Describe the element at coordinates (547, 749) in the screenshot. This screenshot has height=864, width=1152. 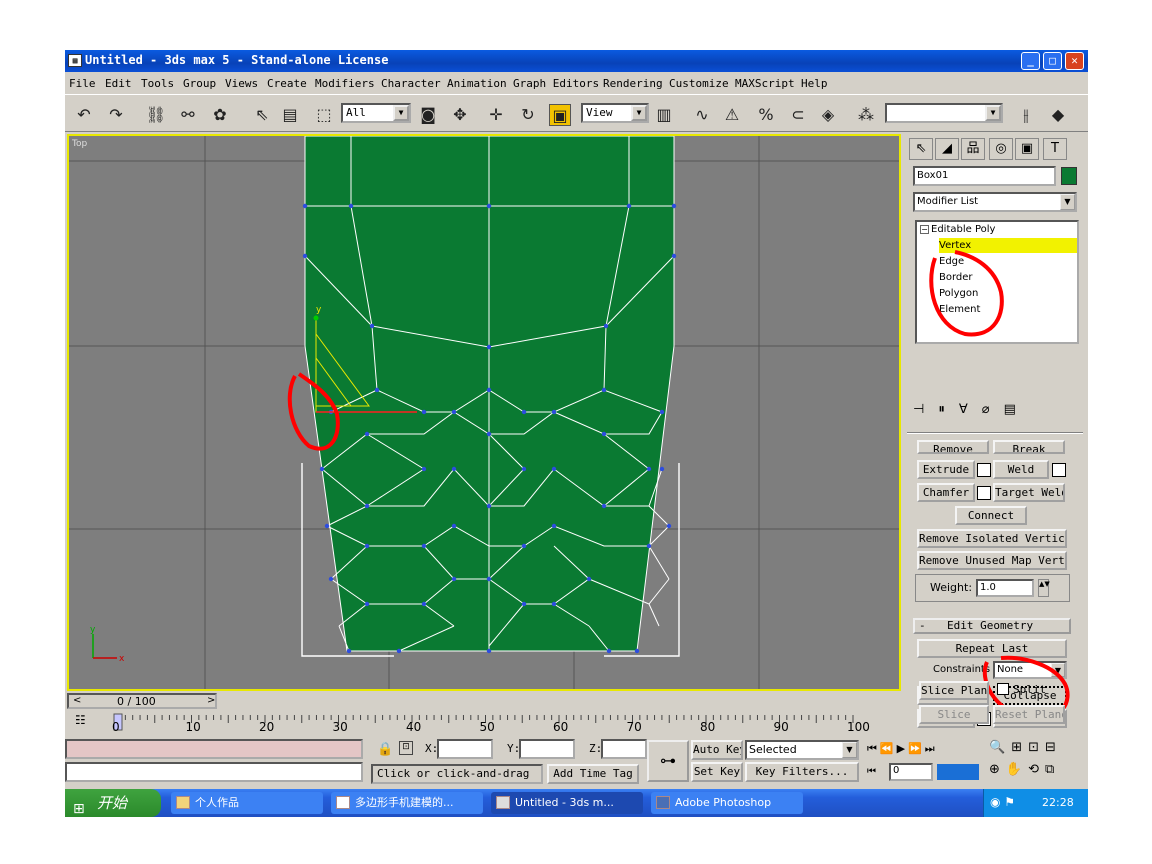
I see `y-coordinate-field` at that location.